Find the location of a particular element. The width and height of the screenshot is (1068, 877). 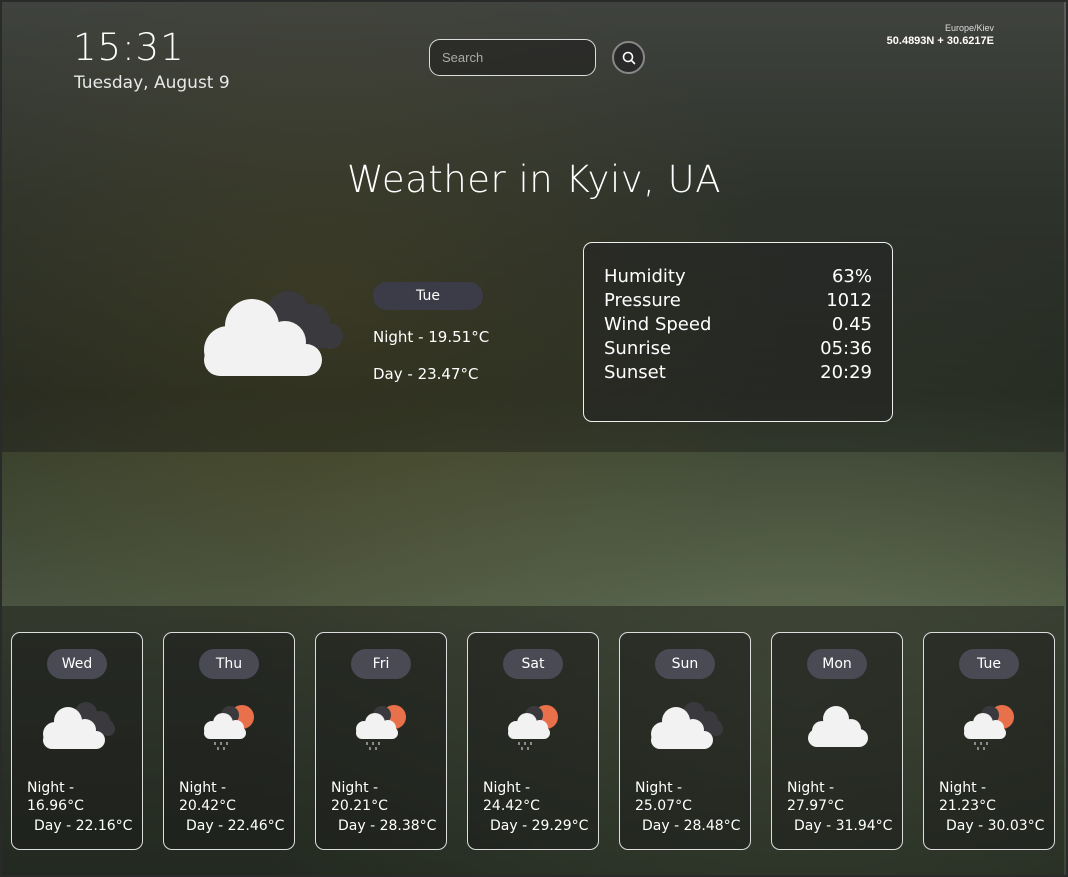

current-day-badge: Tue is located at coordinates (428, 296).